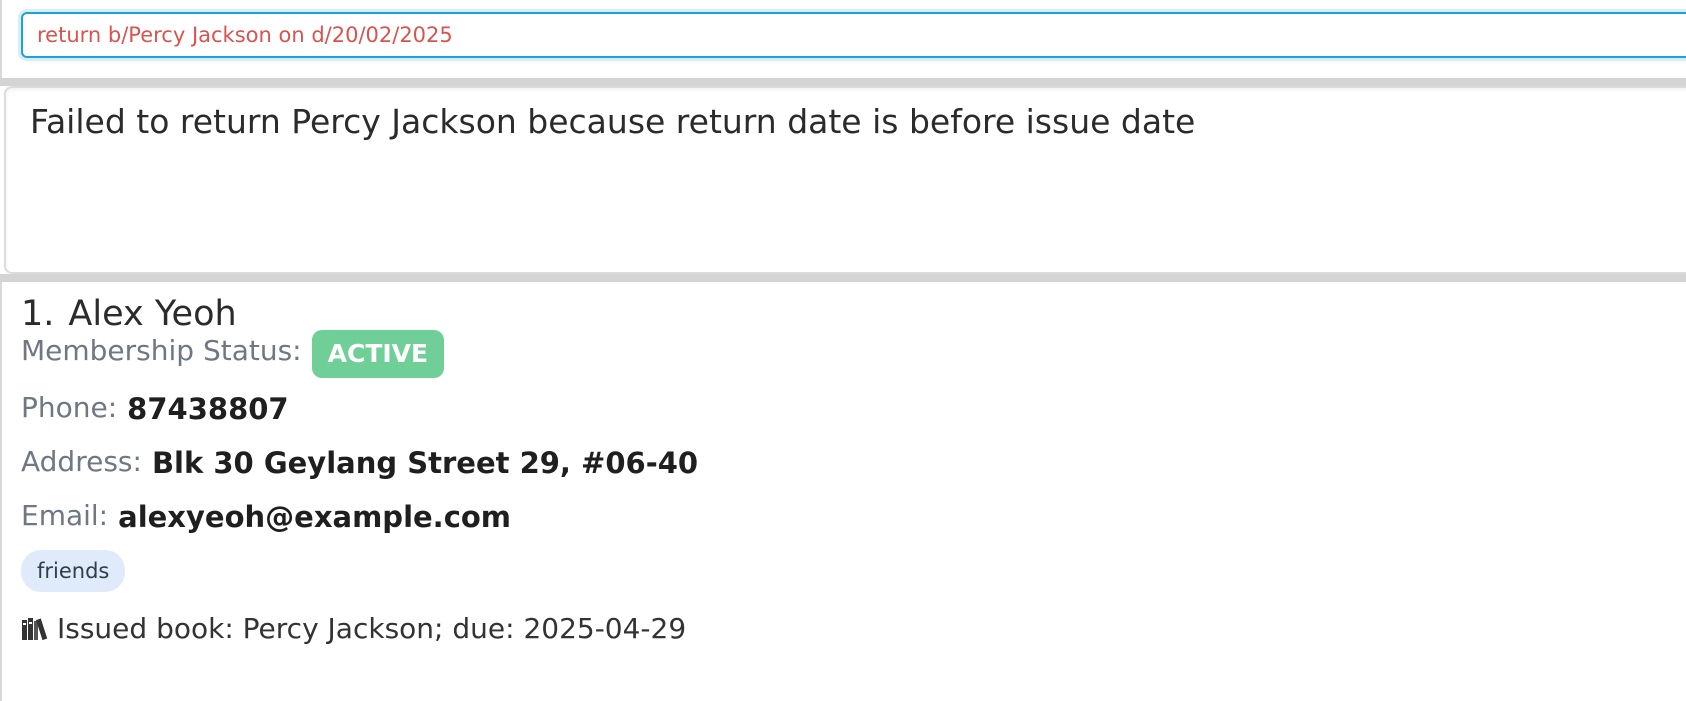  What do you see at coordinates (853, 35) in the screenshot?
I see `command-input` at bounding box center [853, 35].